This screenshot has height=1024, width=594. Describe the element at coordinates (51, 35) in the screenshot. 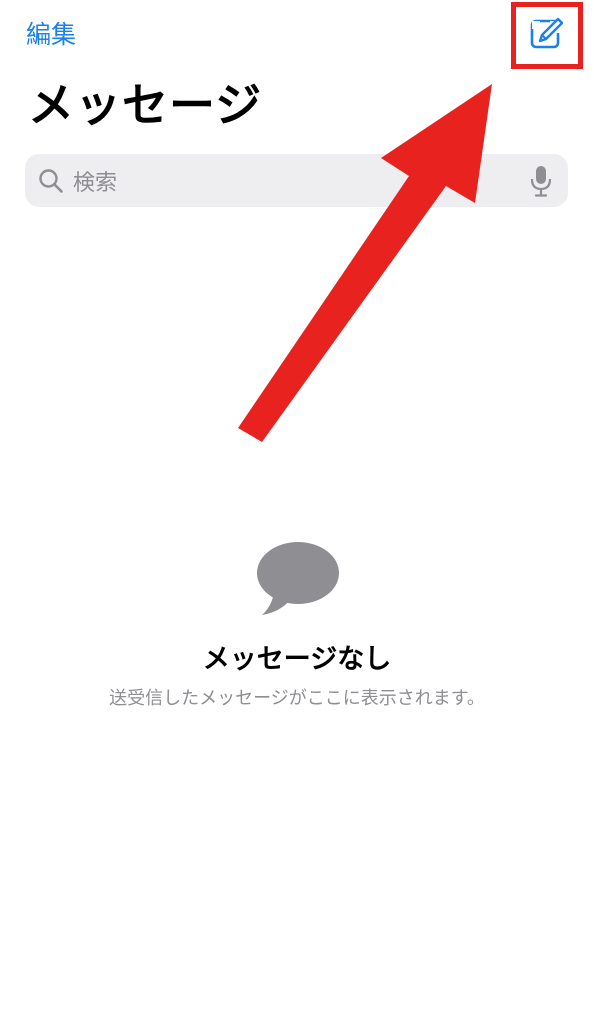

I see `edit-button: 編集` at that location.